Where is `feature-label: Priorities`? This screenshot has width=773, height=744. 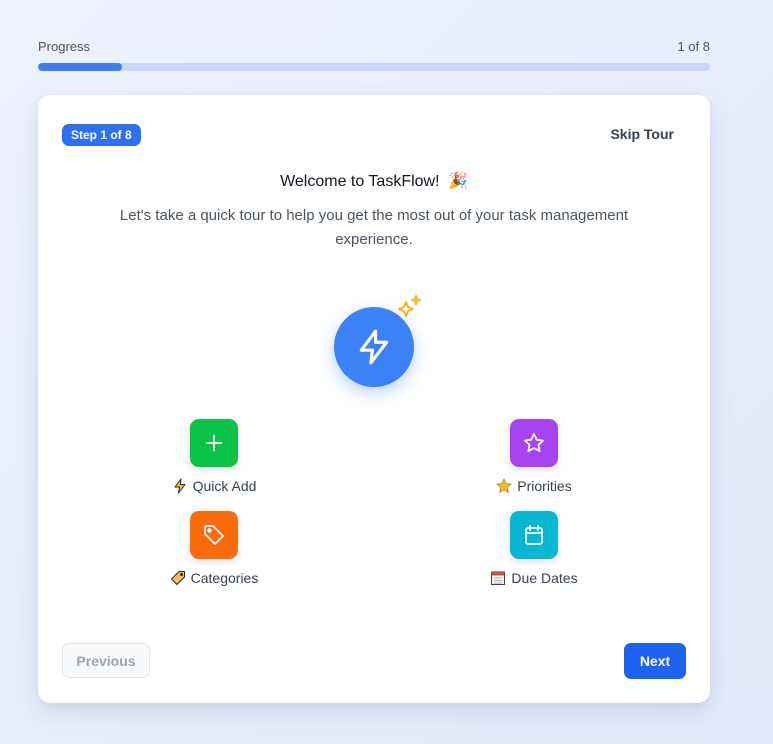 feature-label: Priorities is located at coordinates (544, 486).